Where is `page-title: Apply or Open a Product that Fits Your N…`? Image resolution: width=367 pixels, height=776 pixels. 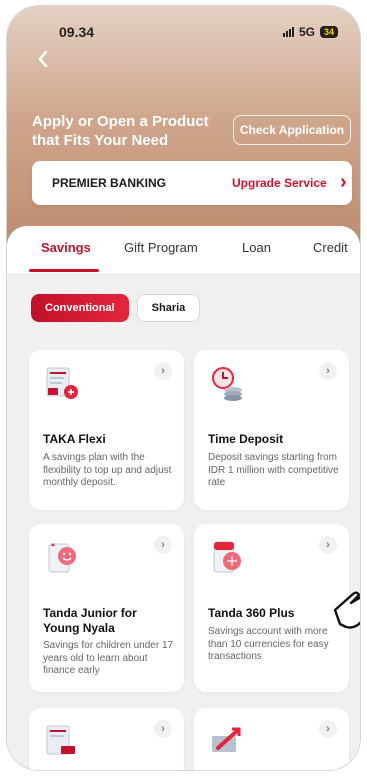 page-title: Apply or Open a Product that Fits Your N… is located at coordinates (120, 131).